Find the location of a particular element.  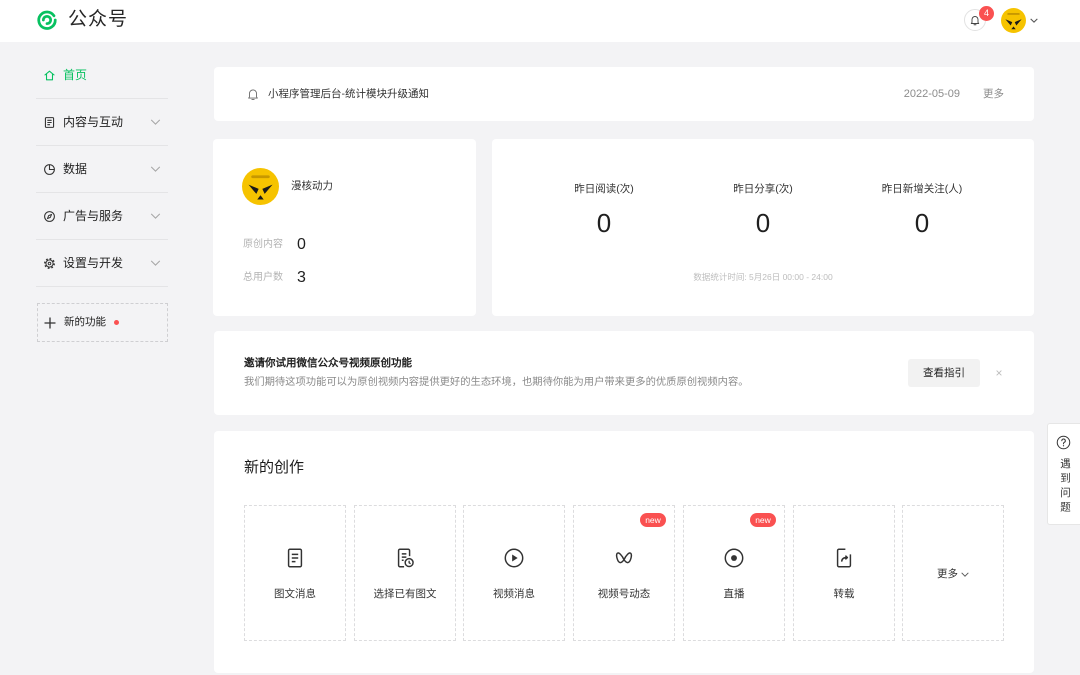

wechat-official-account-logo-icon is located at coordinates (47, 20).